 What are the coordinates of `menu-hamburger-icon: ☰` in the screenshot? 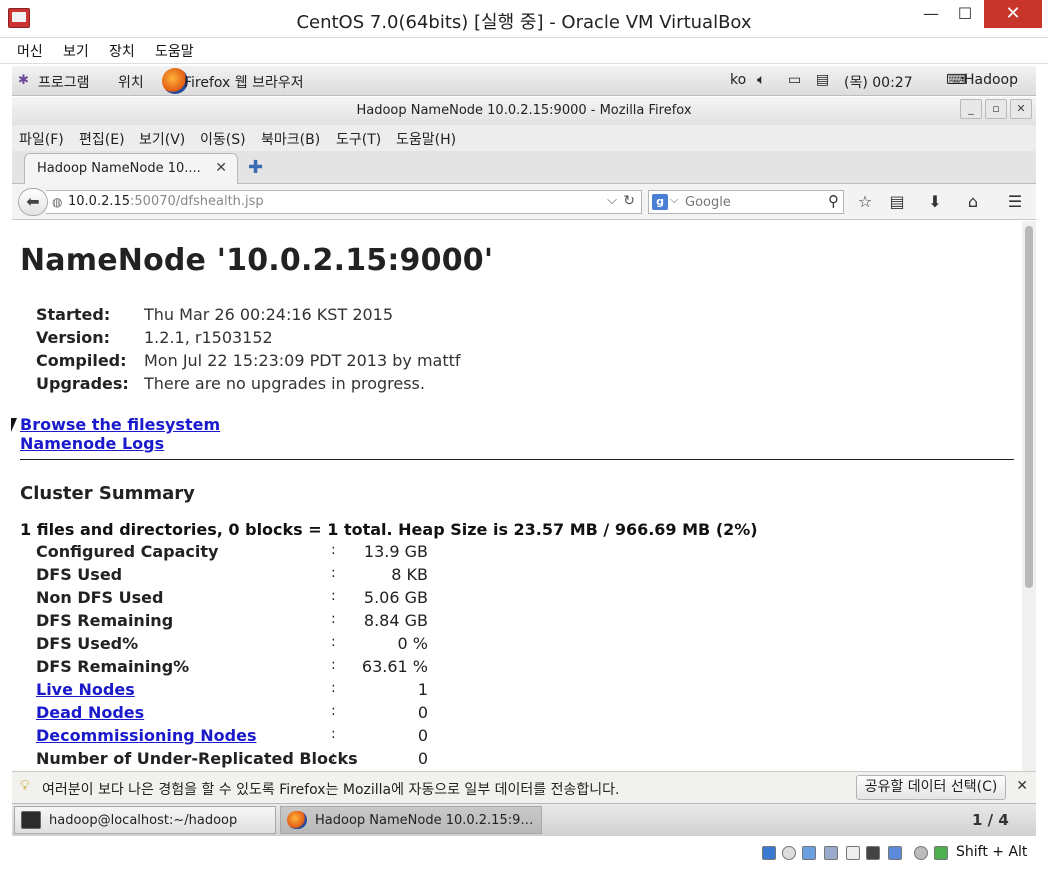 It's located at (1015, 202).